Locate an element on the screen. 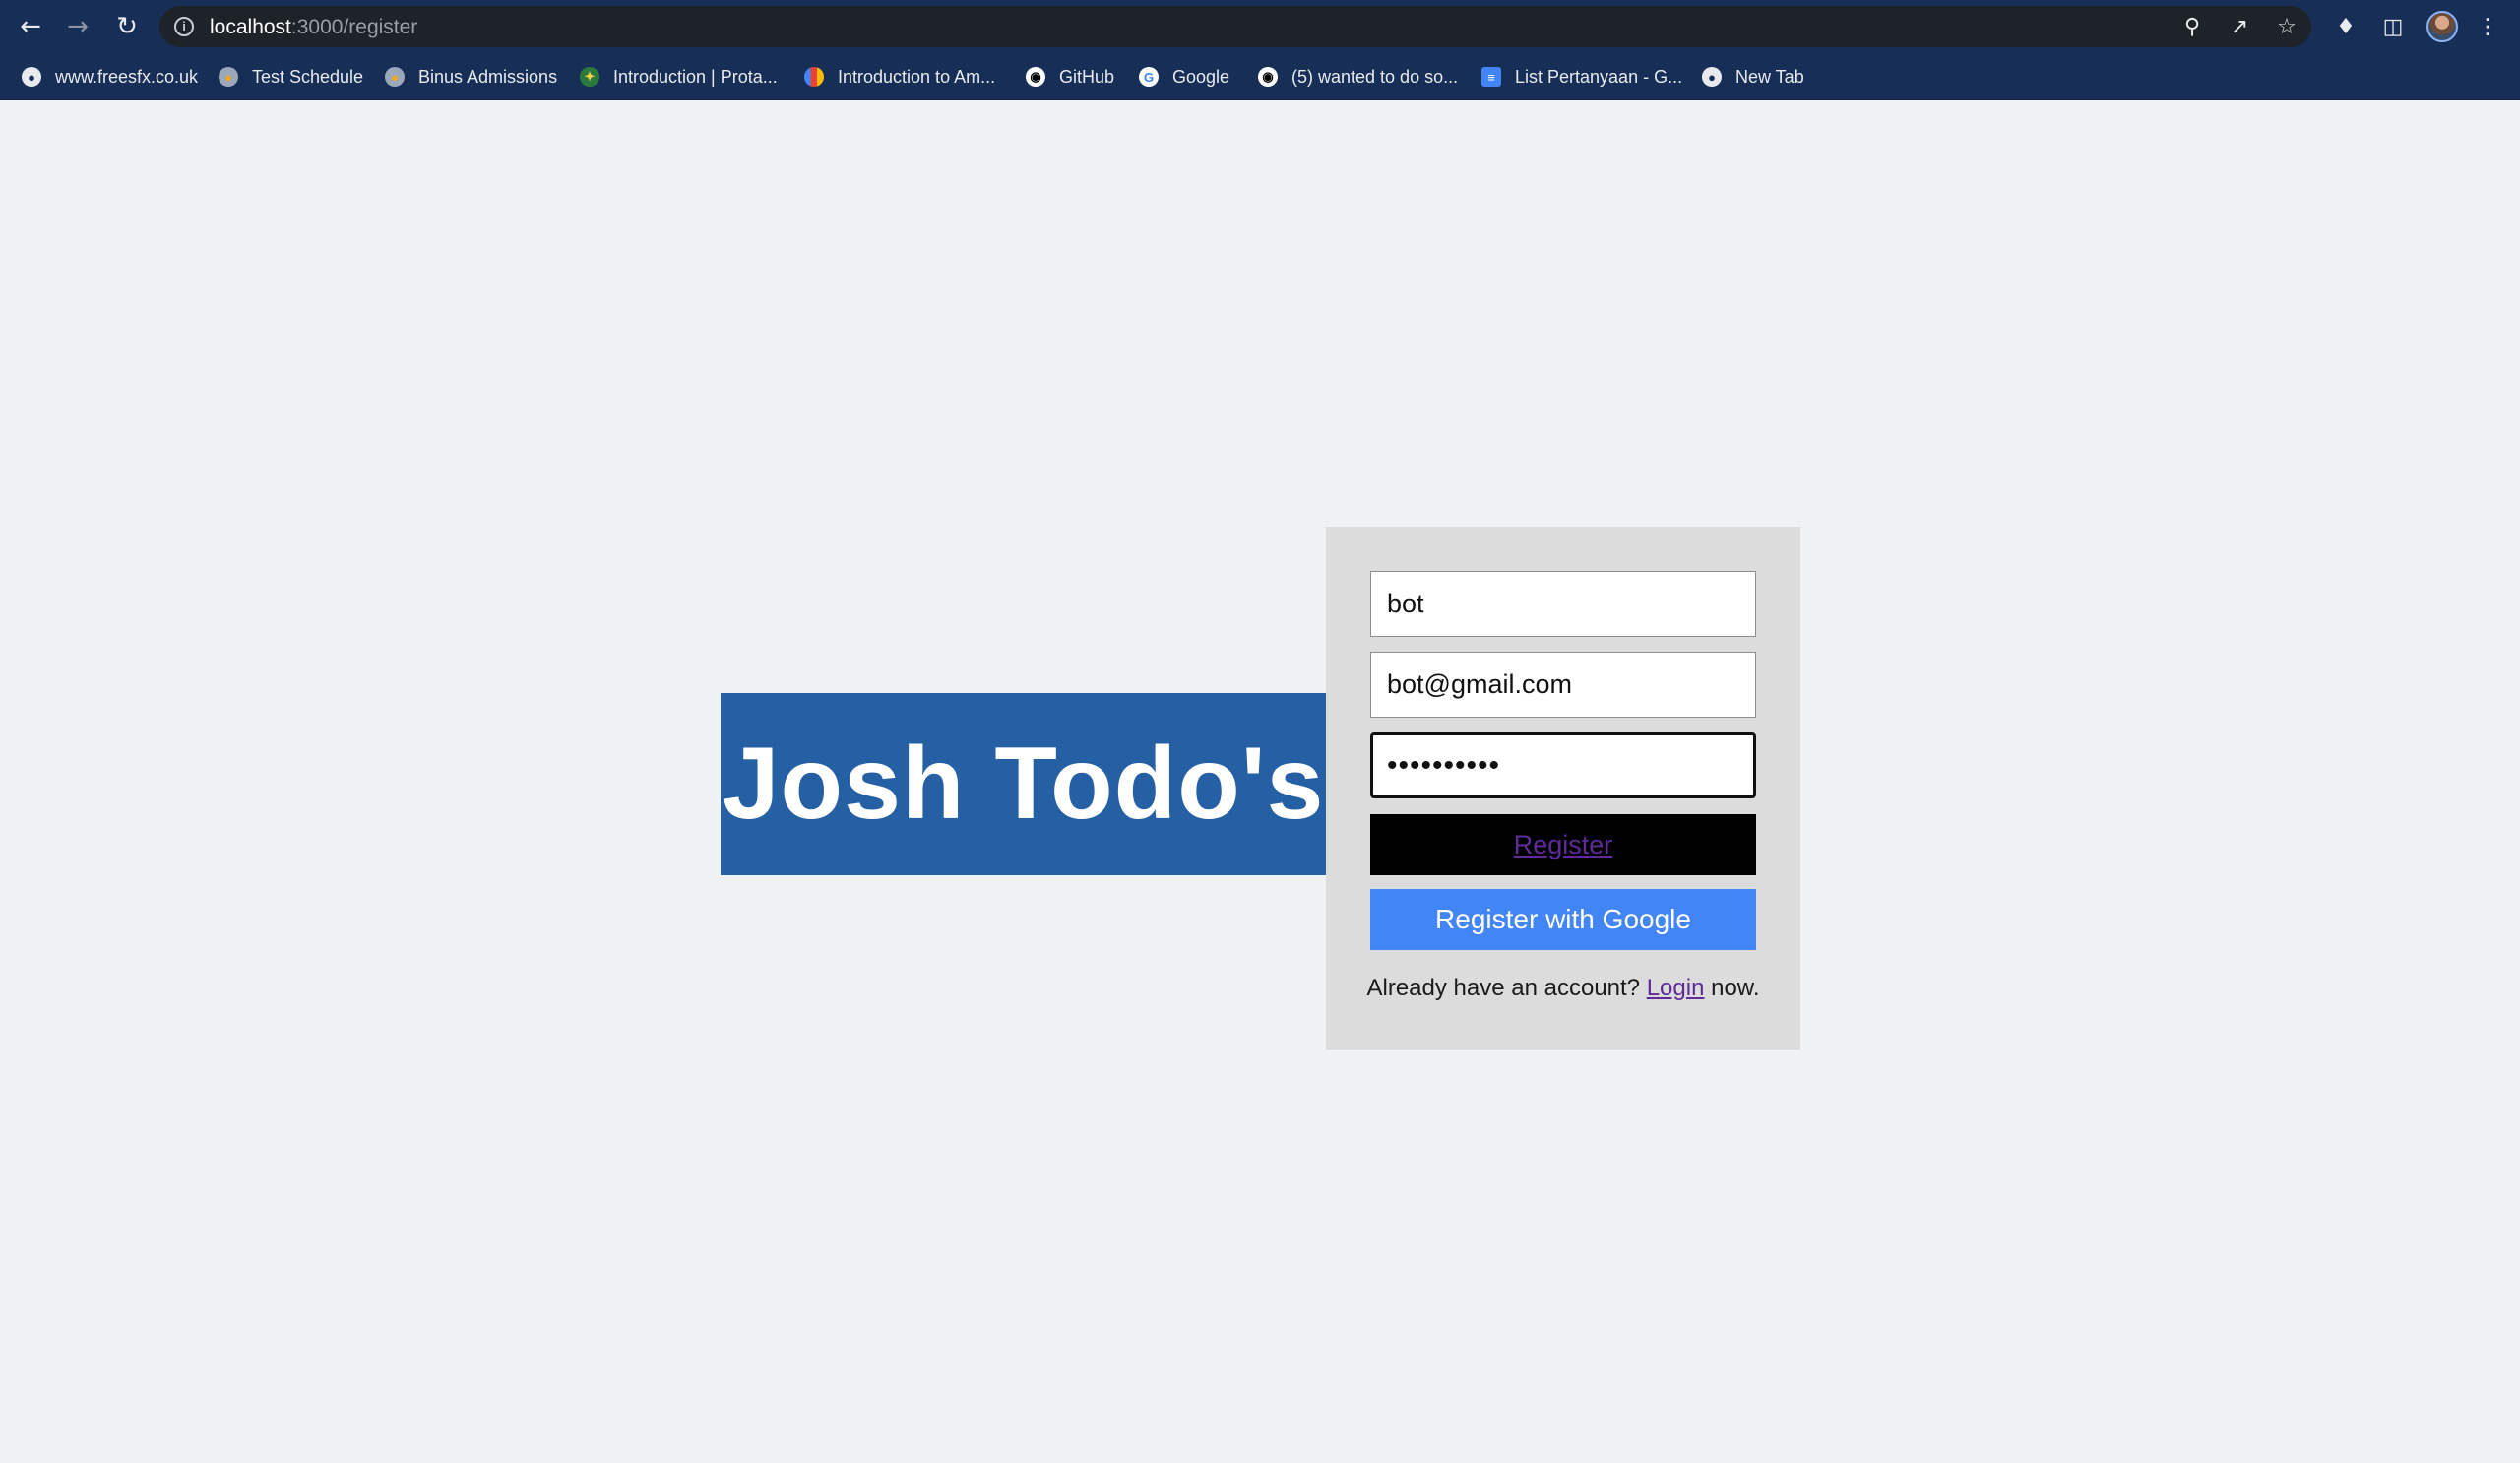 This screenshot has height=1463, width=2520. star-icon: ☆ is located at coordinates (2286, 27).